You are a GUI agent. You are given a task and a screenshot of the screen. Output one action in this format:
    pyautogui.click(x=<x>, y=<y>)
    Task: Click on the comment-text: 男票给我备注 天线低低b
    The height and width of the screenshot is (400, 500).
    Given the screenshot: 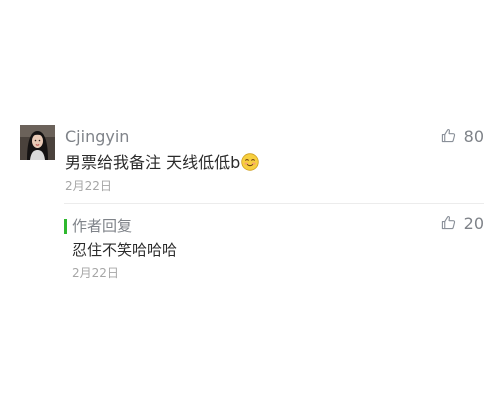 What is the action you would take?
    pyautogui.click(x=162, y=164)
    